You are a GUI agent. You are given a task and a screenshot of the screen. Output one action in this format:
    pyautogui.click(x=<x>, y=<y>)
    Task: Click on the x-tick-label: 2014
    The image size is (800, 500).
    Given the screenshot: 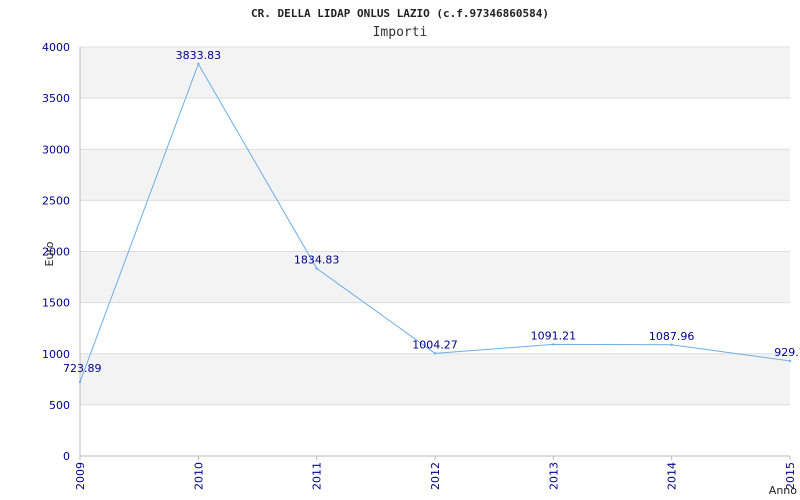 What is the action you would take?
    pyautogui.click(x=672, y=476)
    